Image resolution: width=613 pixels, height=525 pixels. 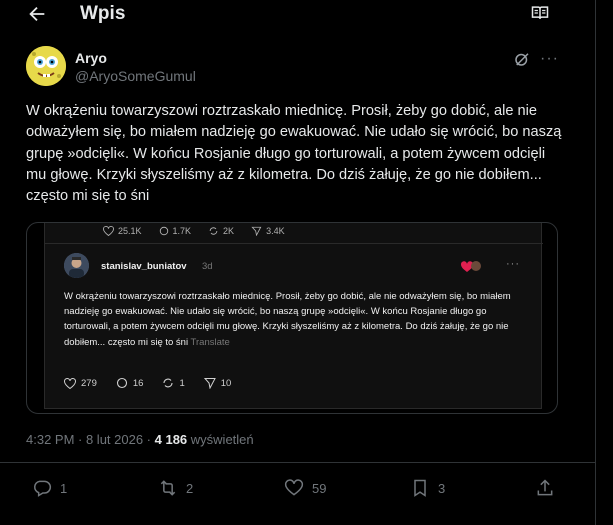 What do you see at coordinates (130, 231) in the screenshot?
I see `top-likes: 25.1K` at bounding box center [130, 231].